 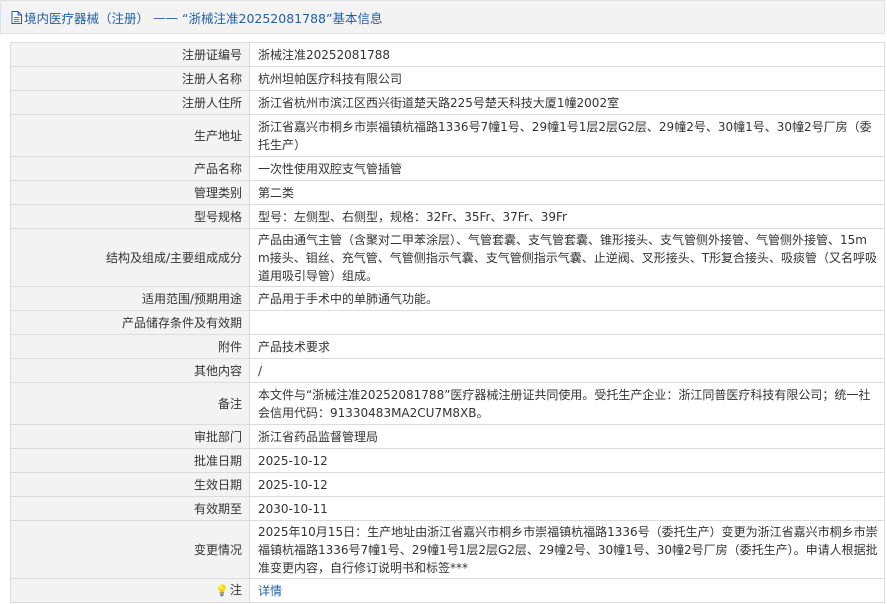 I want to click on row-label: 批准日期, so click(x=130, y=460).